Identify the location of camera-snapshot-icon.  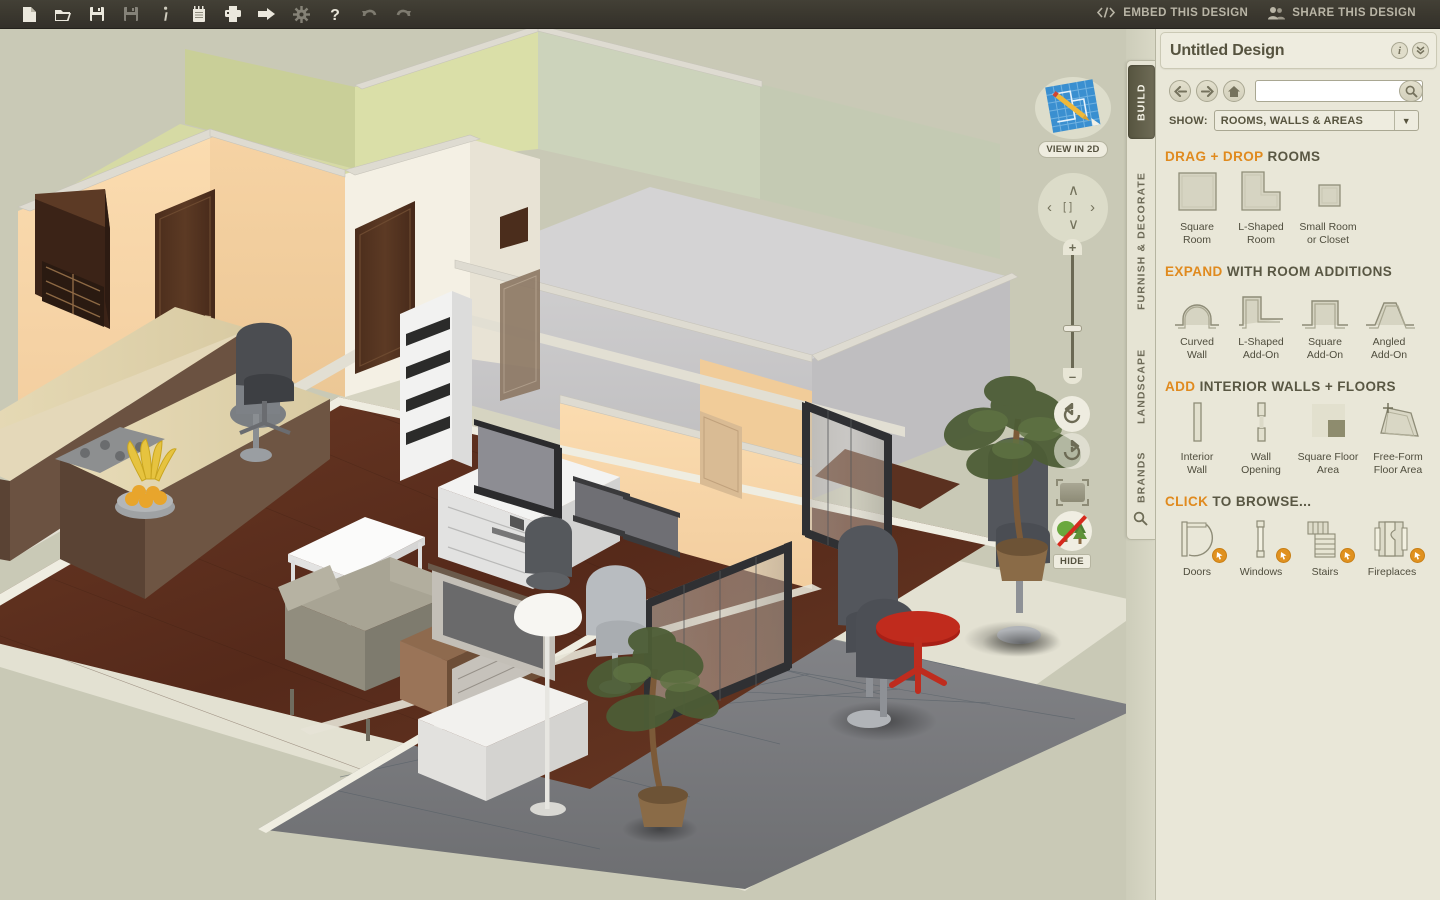
(1072, 492).